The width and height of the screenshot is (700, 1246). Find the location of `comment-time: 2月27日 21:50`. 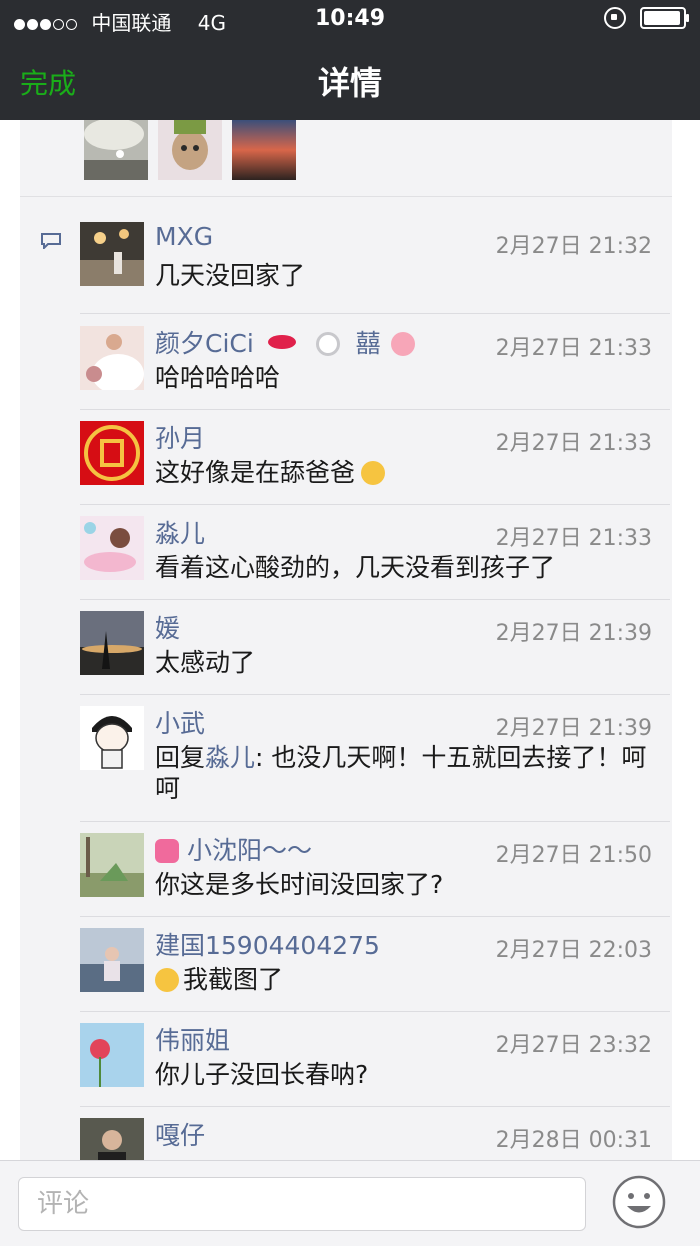

comment-time: 2月27日 21:50 is located at coordinates (573, 855).